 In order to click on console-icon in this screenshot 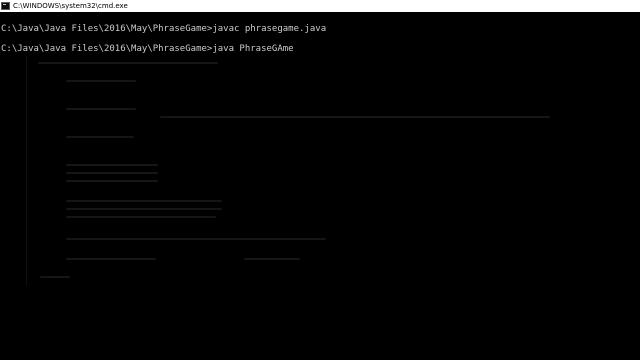, I will do `click(5, 6)`.